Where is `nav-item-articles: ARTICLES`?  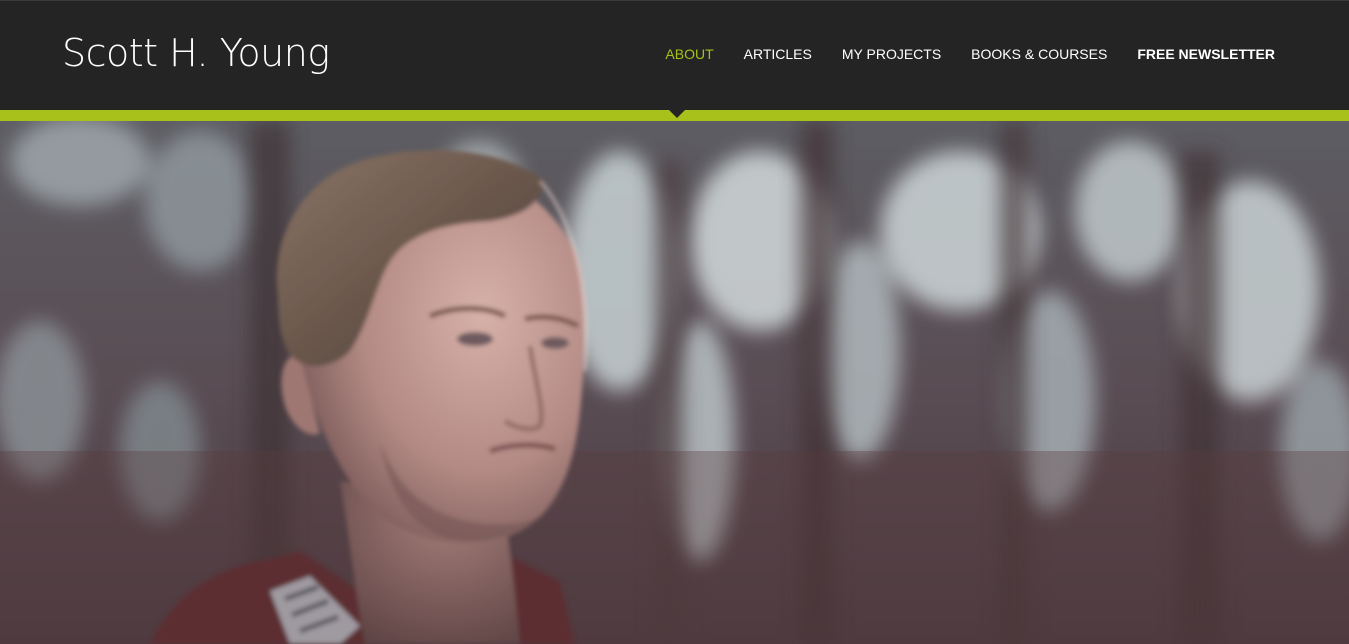
nav-item-articles: ARTICLES is located at coordinates (778, 54).